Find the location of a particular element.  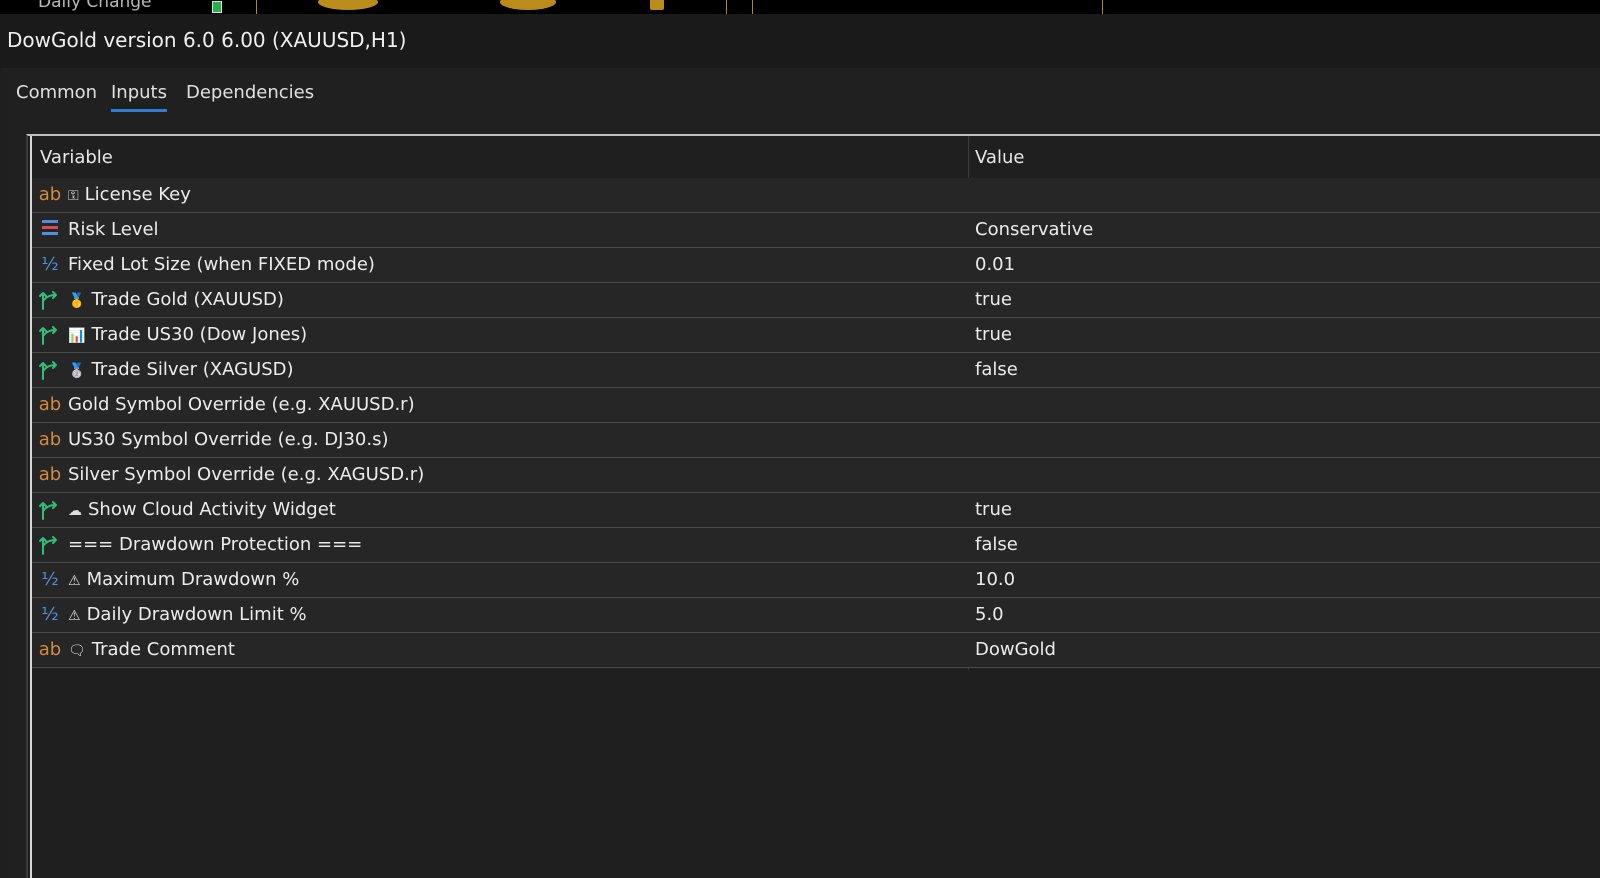

table-row: === Drawdown Protection === false is located at coordinates (816, 545).